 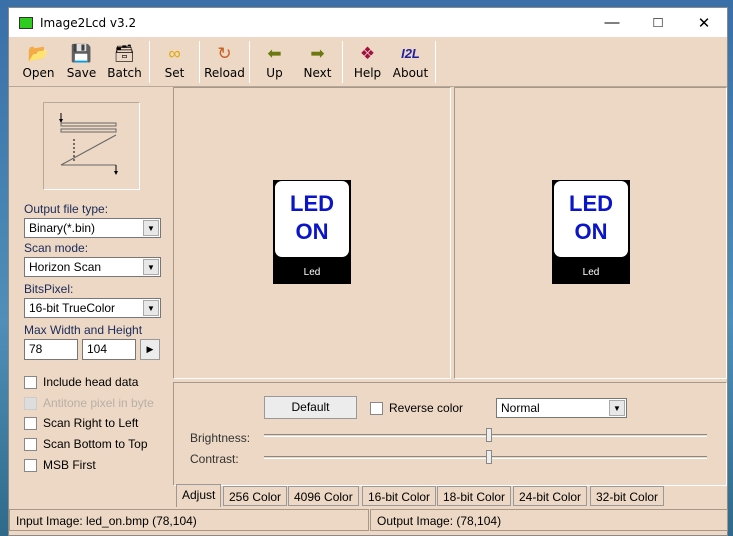 I want to click on help-book-icon: ❖, so click(x=367, y=53).